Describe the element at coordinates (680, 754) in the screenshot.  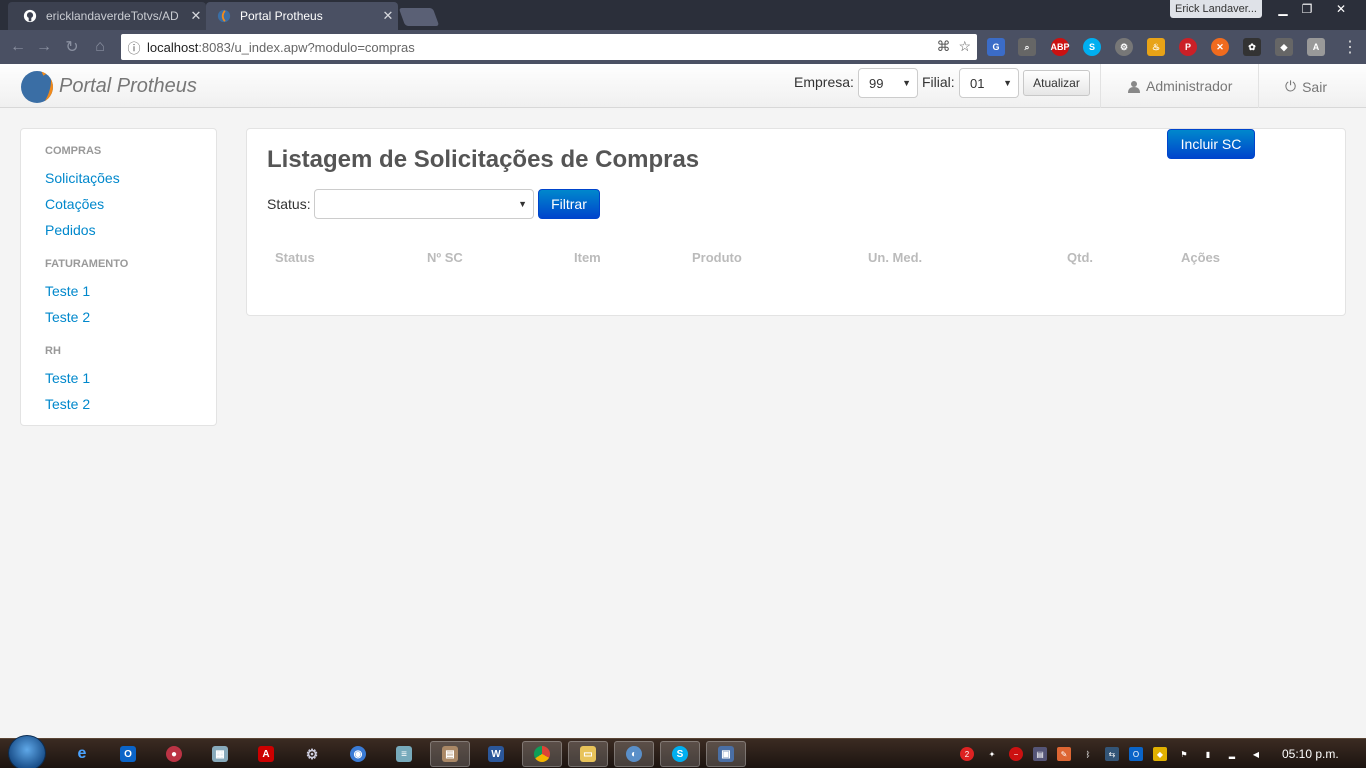
I see `taskbar-skype: S` at that location.